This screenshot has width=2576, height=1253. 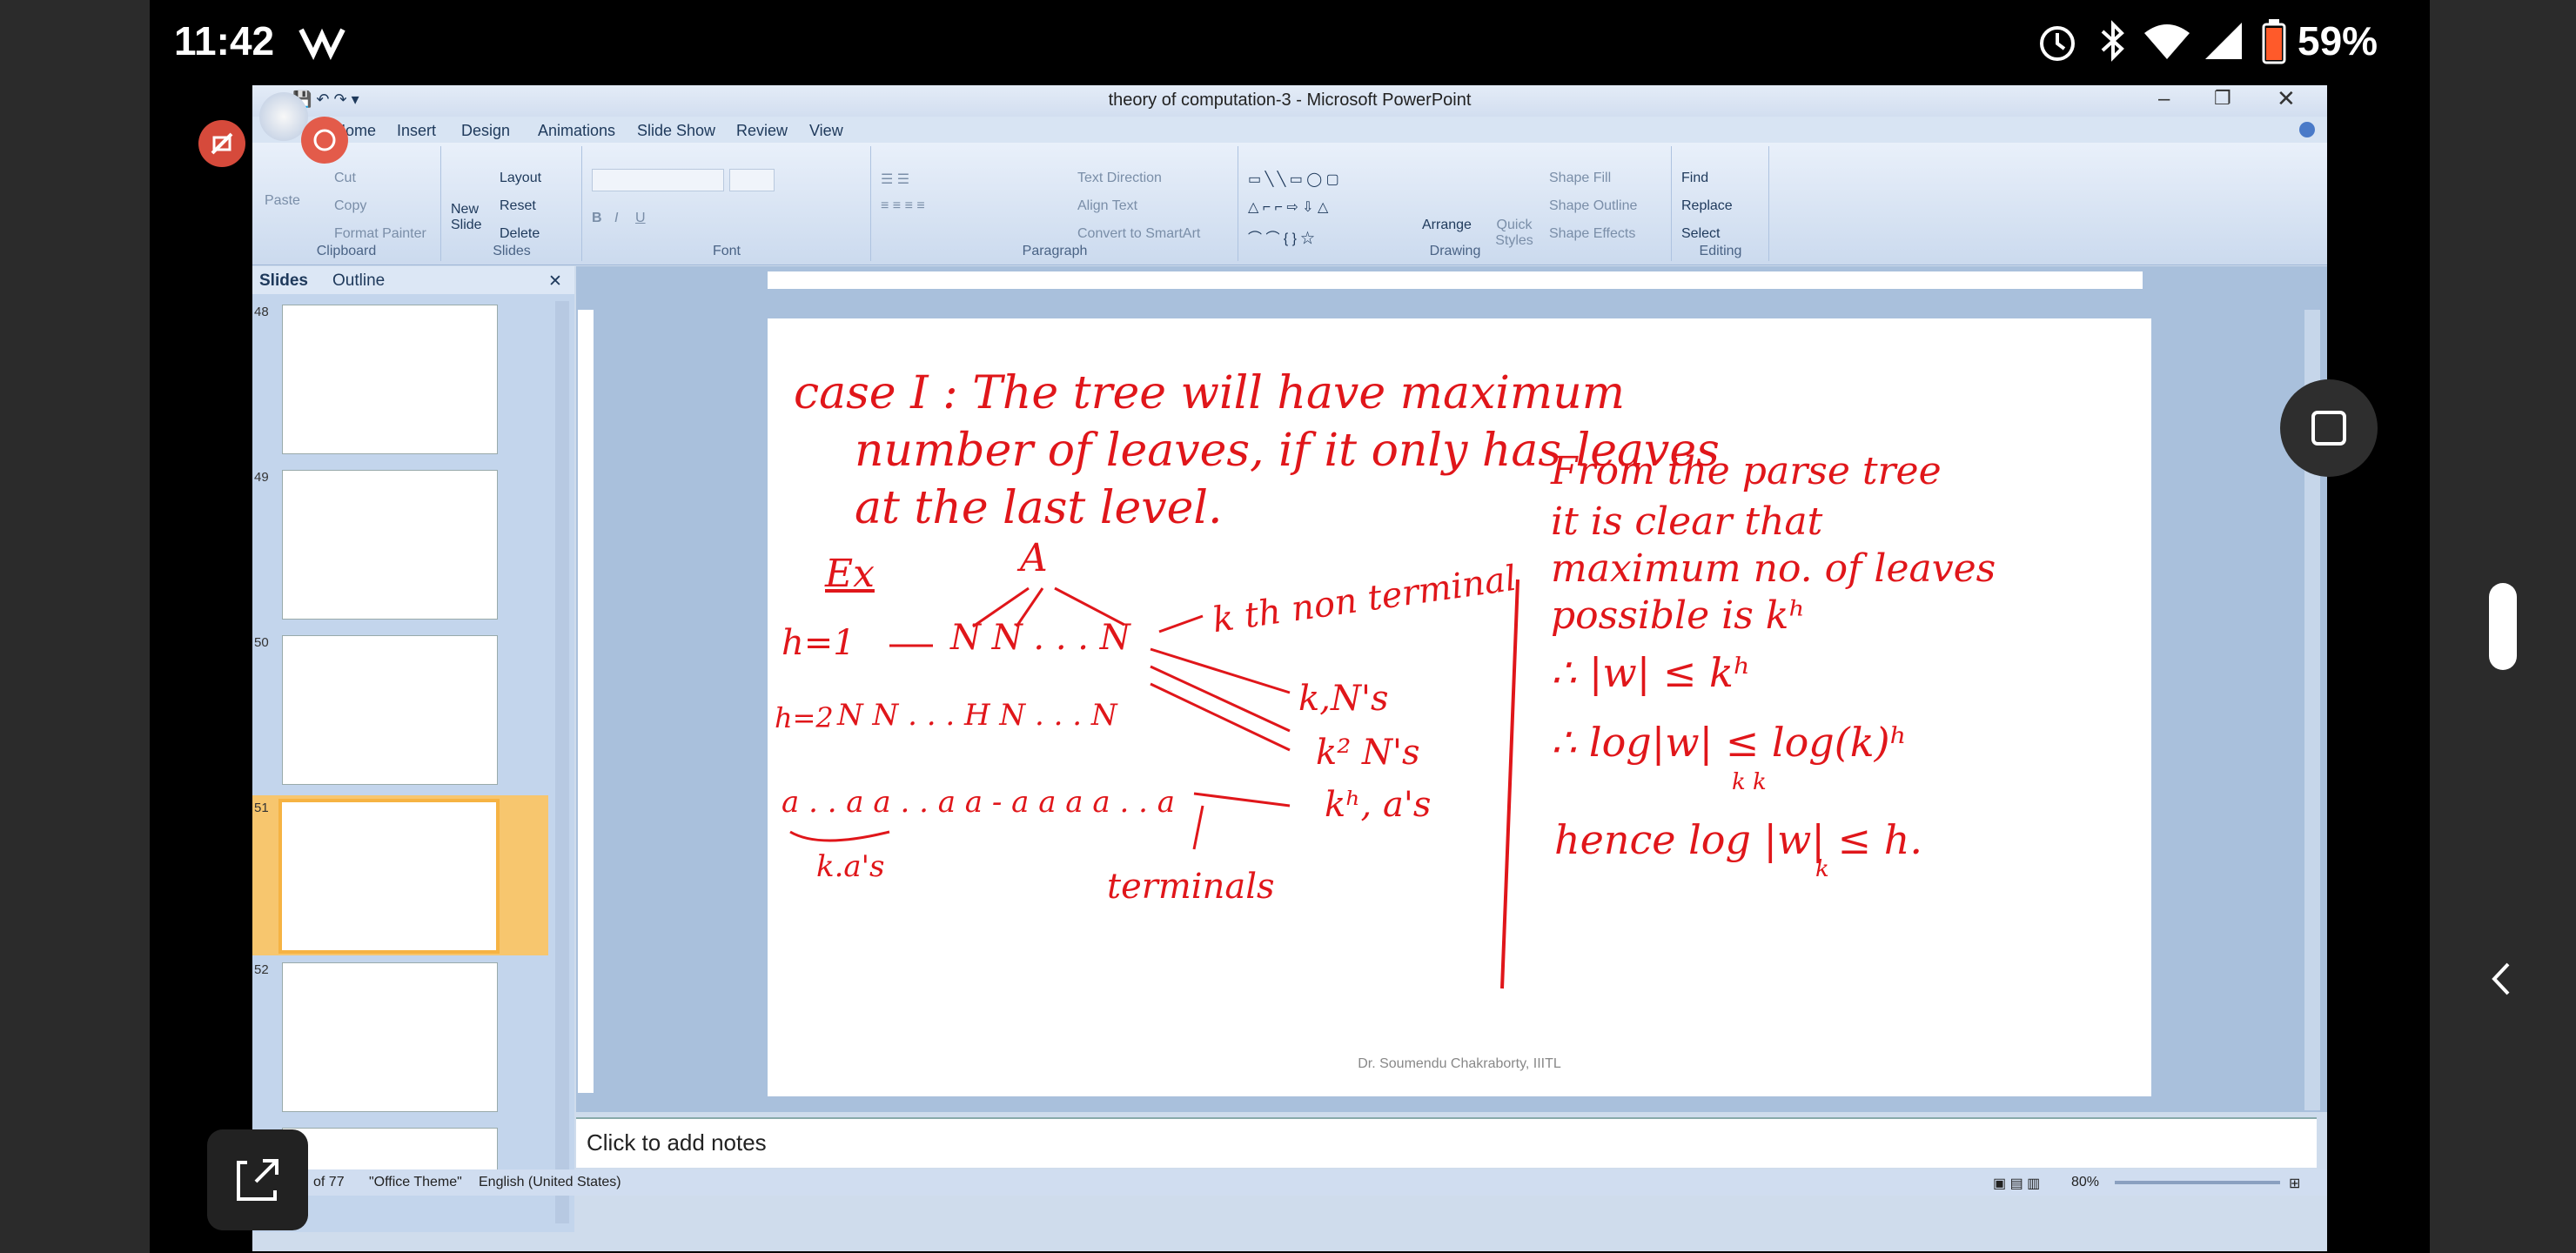 What do you see at coordinates (380, 234) in the screenshot?
I see `format-painter-button: Format Painter` at bounding box center [380, 234].